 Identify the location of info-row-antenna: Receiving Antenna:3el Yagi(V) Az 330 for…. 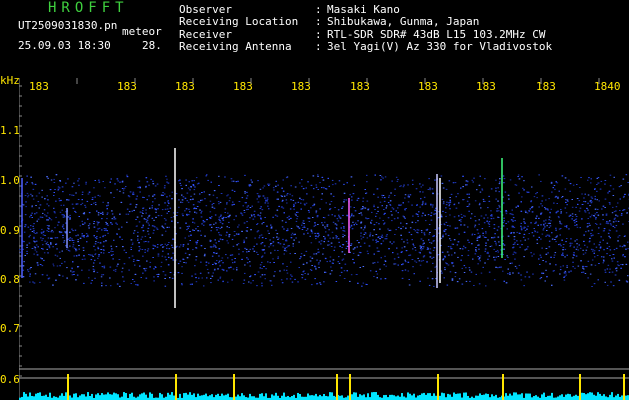
(366, 46).